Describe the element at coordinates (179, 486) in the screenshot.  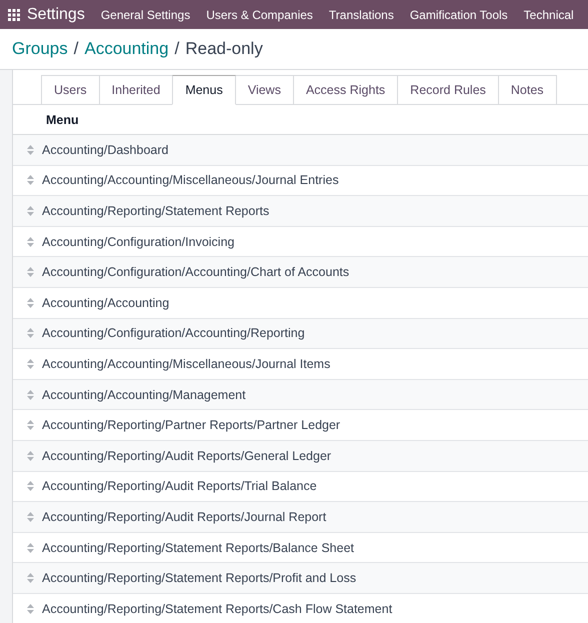
I see `table-cell: Accounting/Reporting/Audit Reports/Trial Balance` at that location.